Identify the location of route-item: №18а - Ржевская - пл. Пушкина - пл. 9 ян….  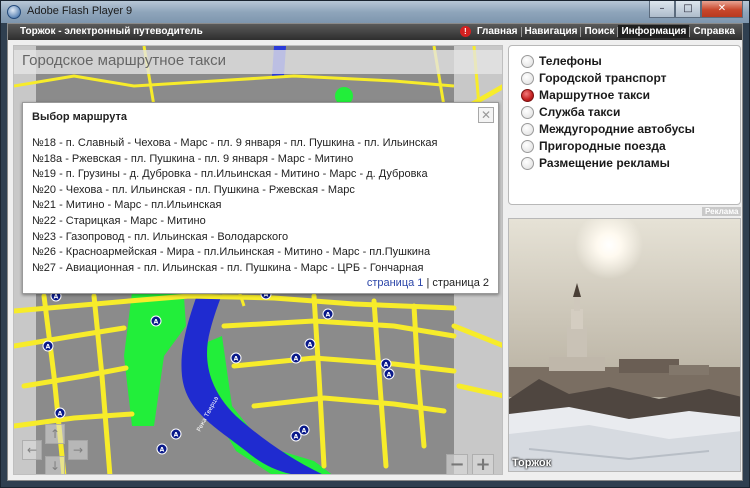
(235, 160).